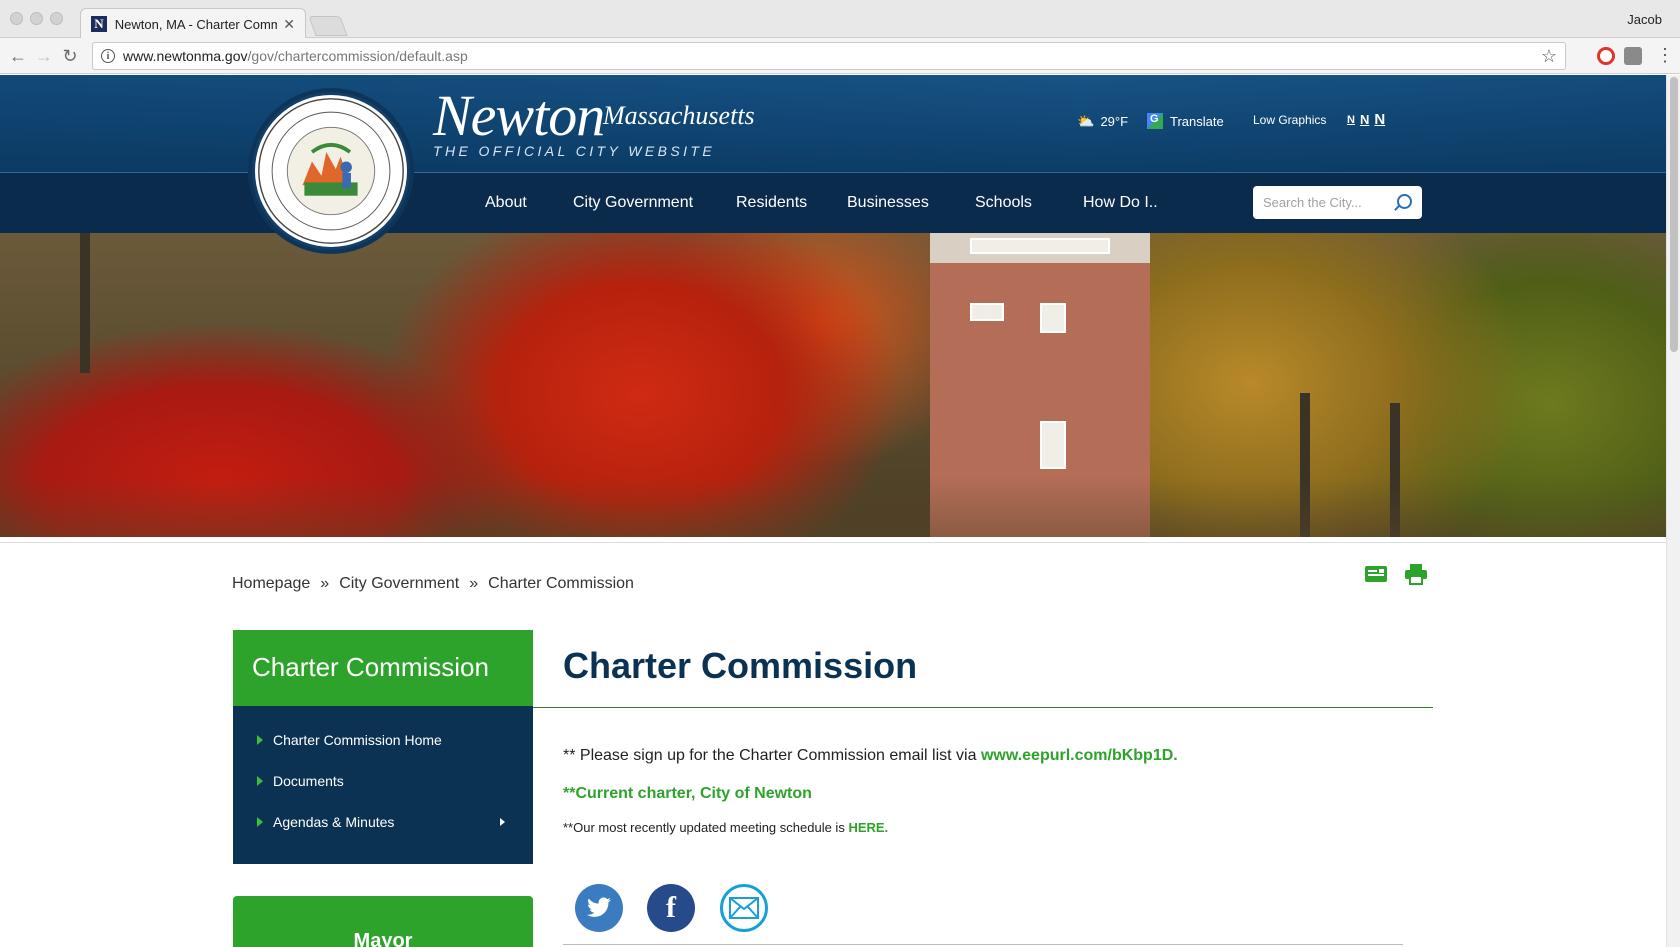 The width and height of the screenshot is (1680, 947). I want to click on forward-arrow-icon: →, so click(44, 56).